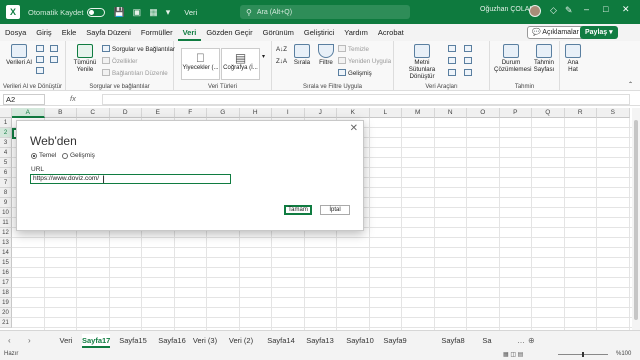  I want to click on sheet-tab: Sayfa14, so click(281, 341).